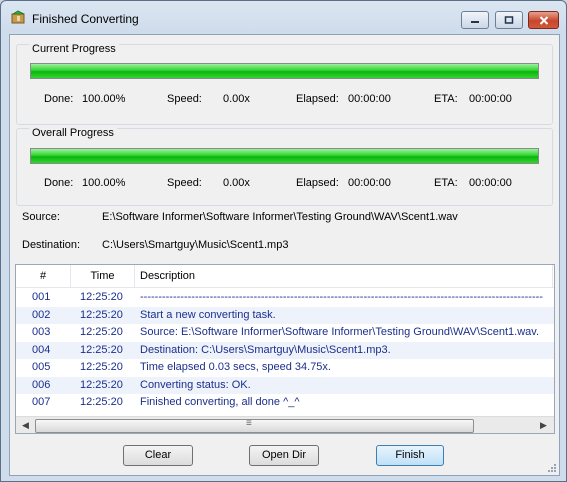 Image resolution: width=567 pixels, height=482 pixels. Describe the element at coordinates (184, 99) in the screenshot. I see `current-speed-label: Speed:` at that location.